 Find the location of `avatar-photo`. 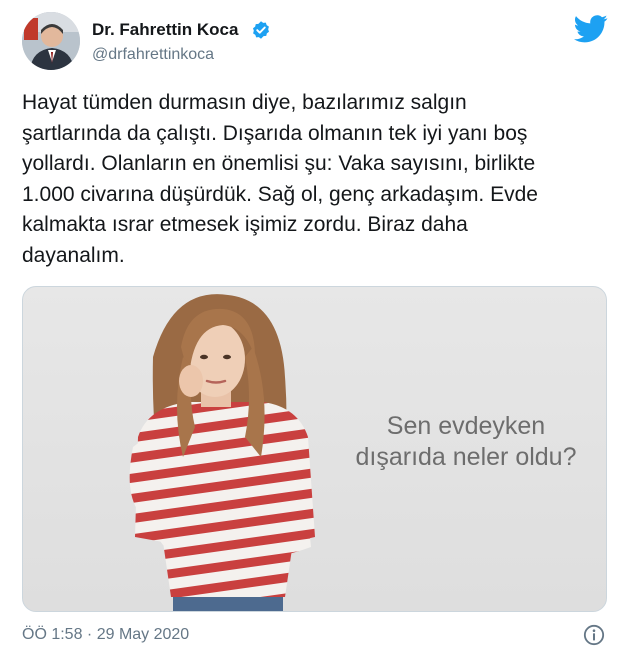

avatar-photo is located at coordinates (51, 41).